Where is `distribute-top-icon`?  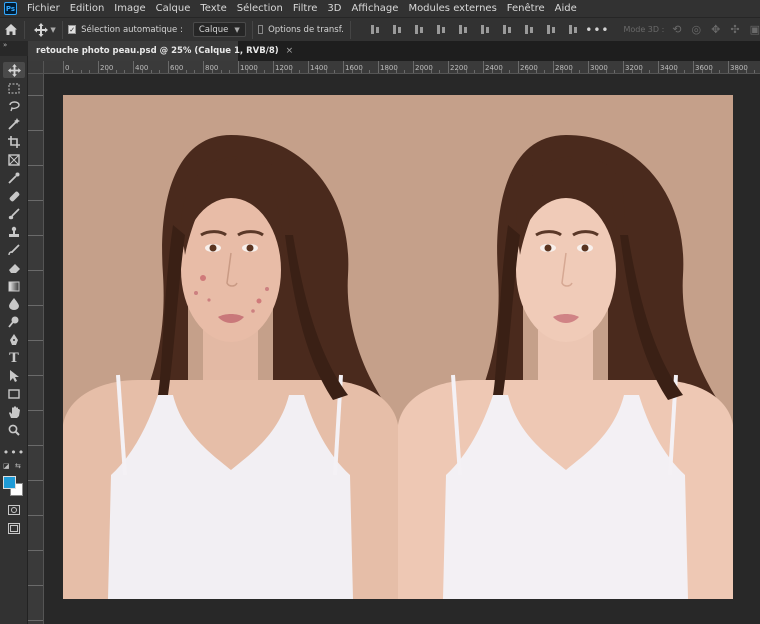
distribute-top-icon is located at coordinates (507, 29).